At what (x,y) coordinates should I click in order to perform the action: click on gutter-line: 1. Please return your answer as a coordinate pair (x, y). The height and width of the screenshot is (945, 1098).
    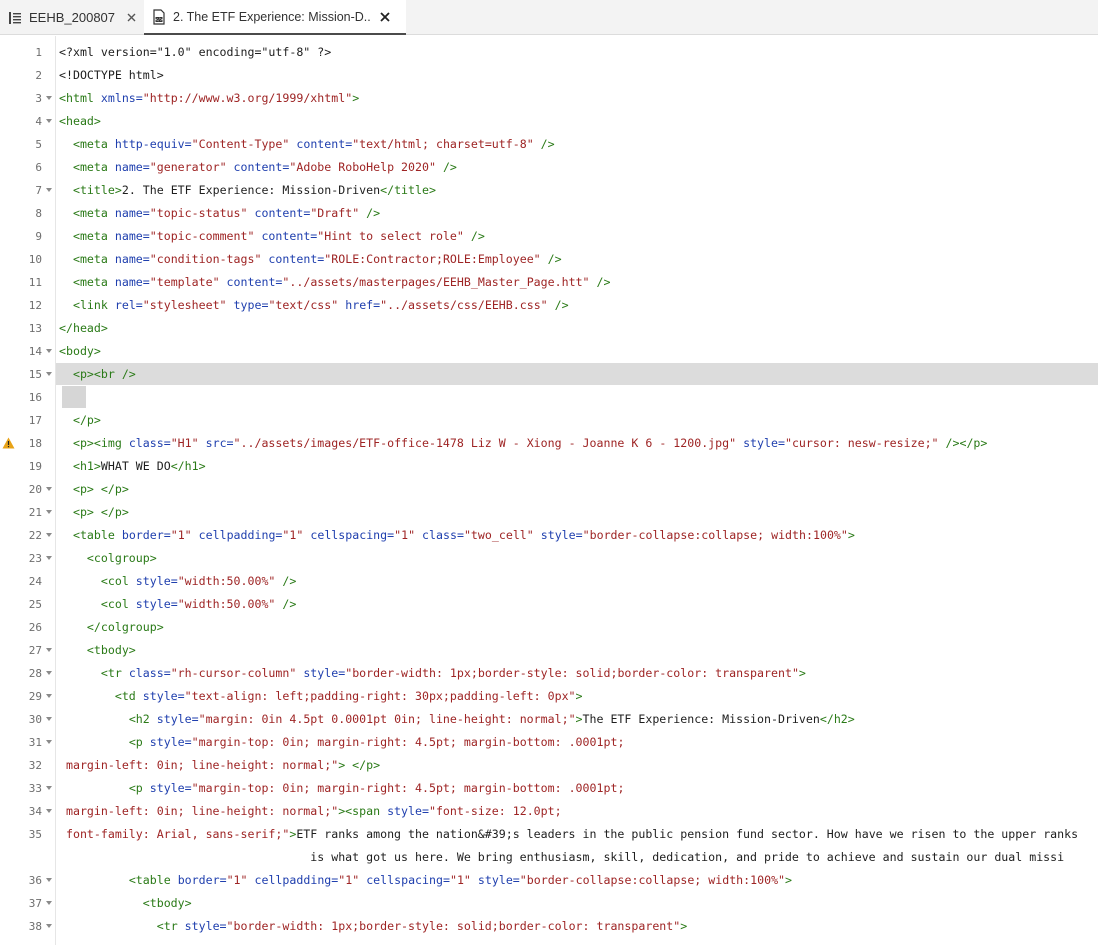
    Looking at the image, I should click on (27, 52).